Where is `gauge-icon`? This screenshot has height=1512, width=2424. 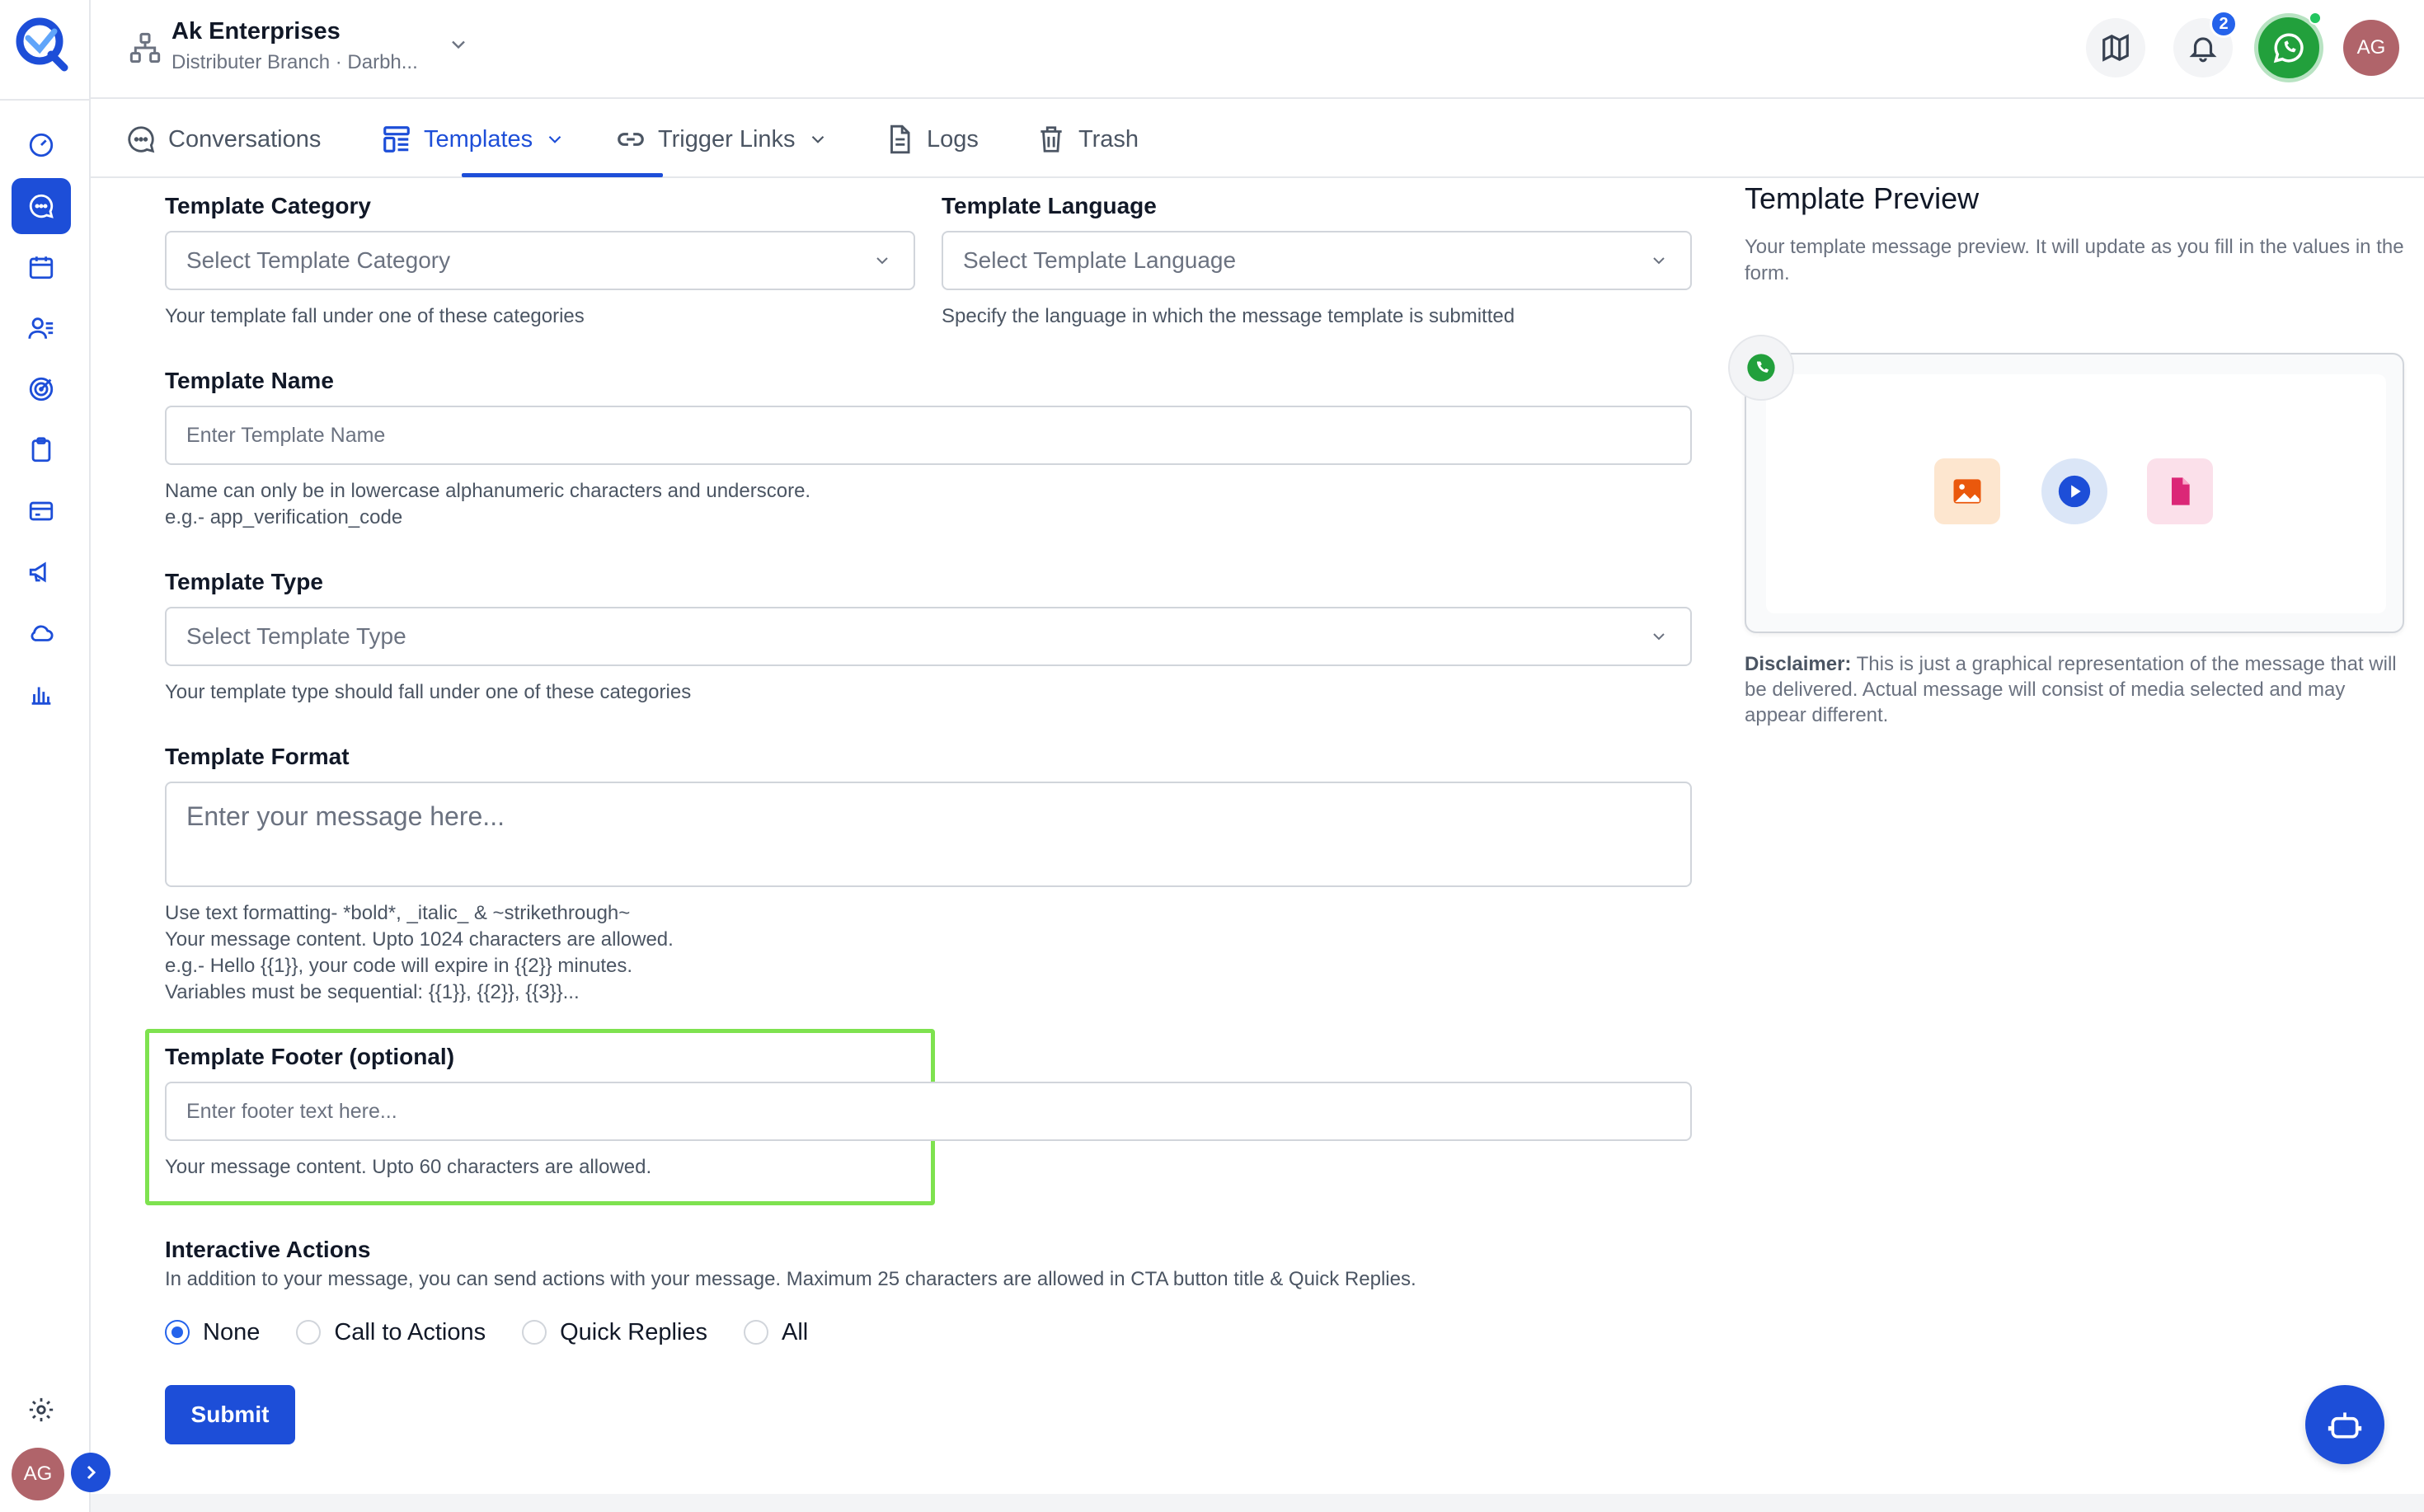 gauge-icon is located at coordinates (41, 145).